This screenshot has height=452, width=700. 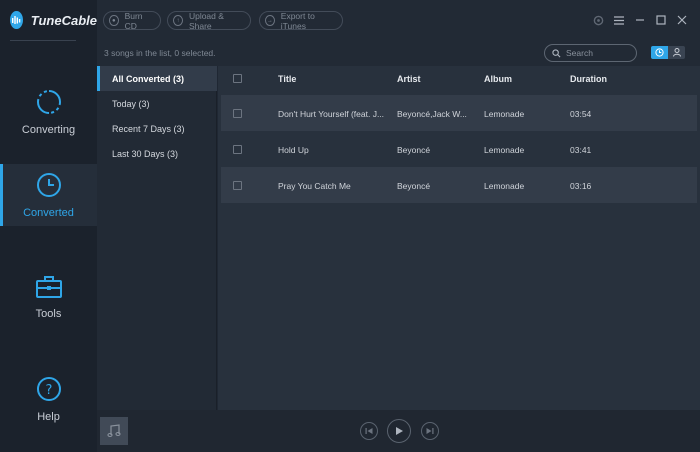 I want to click on menu-icon, so click(x=619, y=20).